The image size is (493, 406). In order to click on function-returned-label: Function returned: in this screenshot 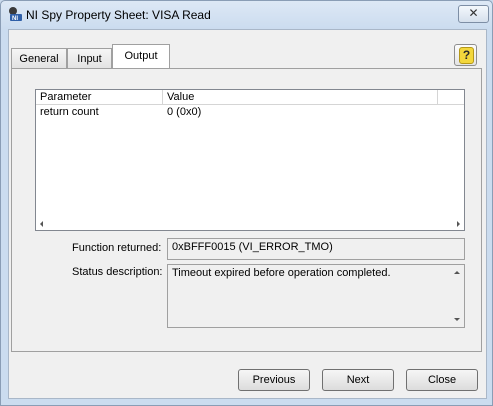, I will do `click(117, 248)`.